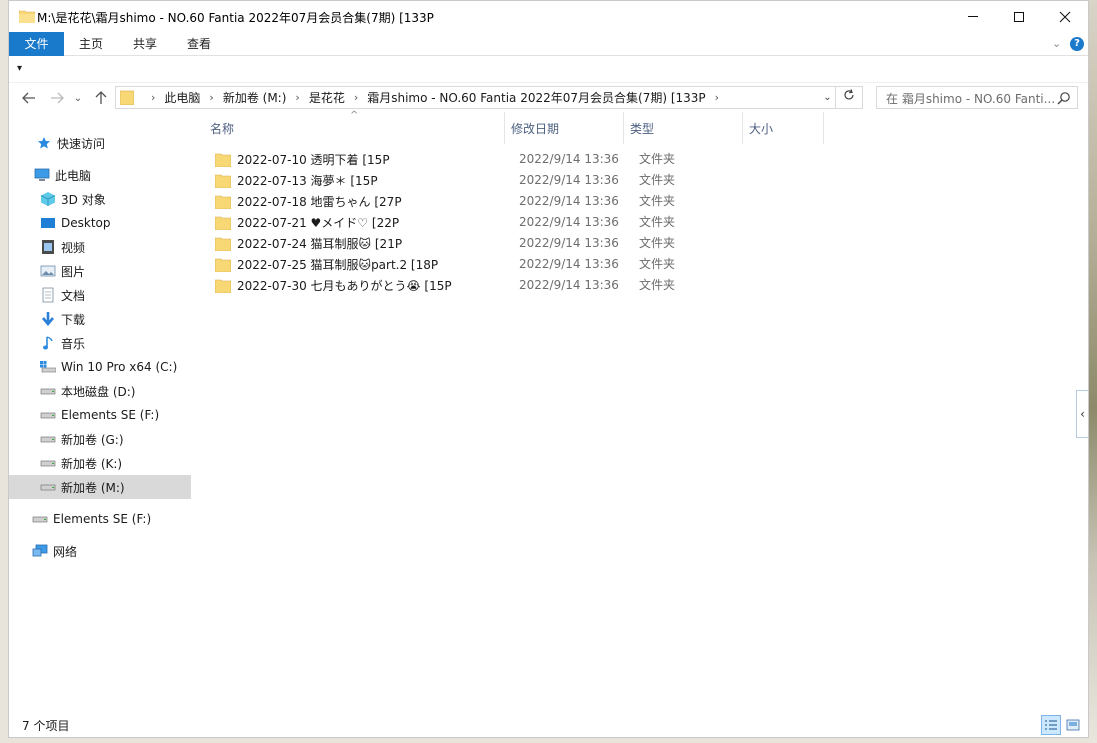 This screenshot has width=1097, height=743. Describe the element at coordinates (515, 159) in the screenshot. I see `table-row: 2022-07-10 透明下着 [15P 2022/9/14 13:36 文件夹` at that location.